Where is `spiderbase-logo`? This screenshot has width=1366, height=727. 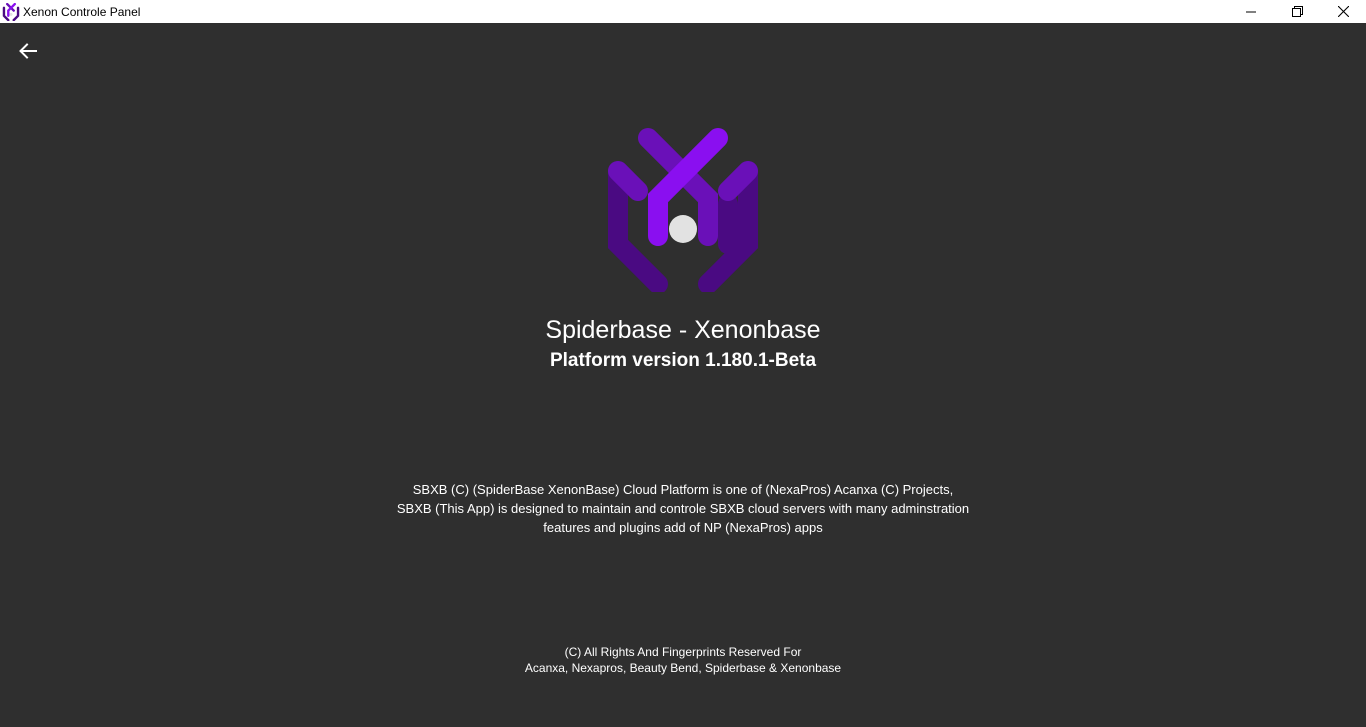 spiderbase-logo is located at coordinates (683, 210).